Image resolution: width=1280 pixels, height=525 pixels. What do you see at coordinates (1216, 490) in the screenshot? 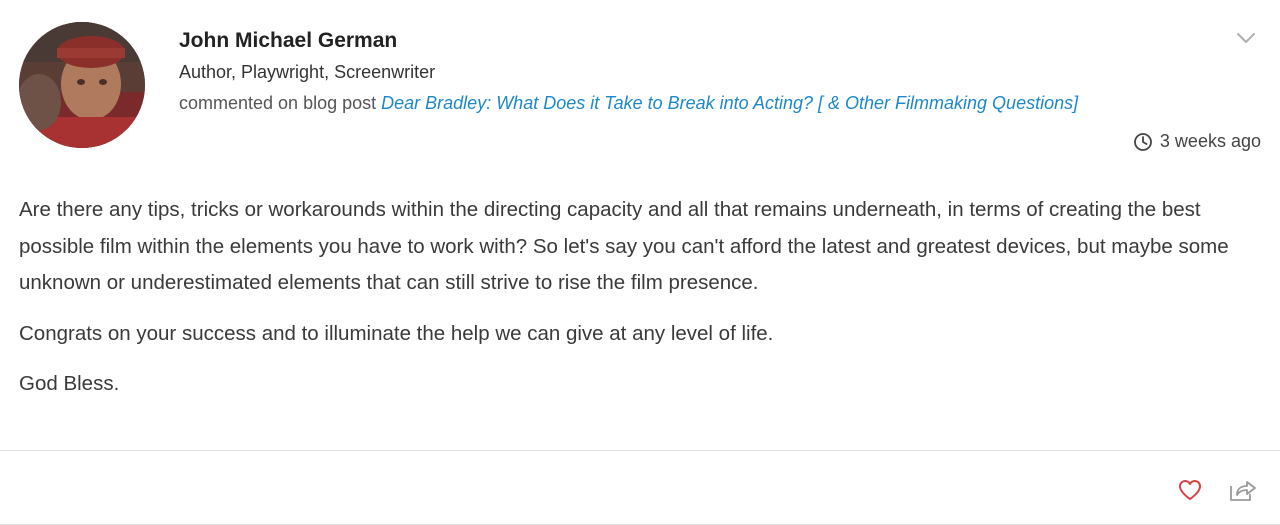
I see `post-actions` at bounding box center [1216, 490].